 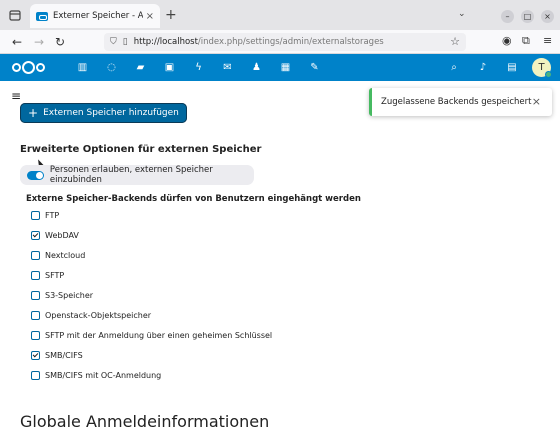 I want to click on dashboard-icon: ▥, so click(x=82, y=67).